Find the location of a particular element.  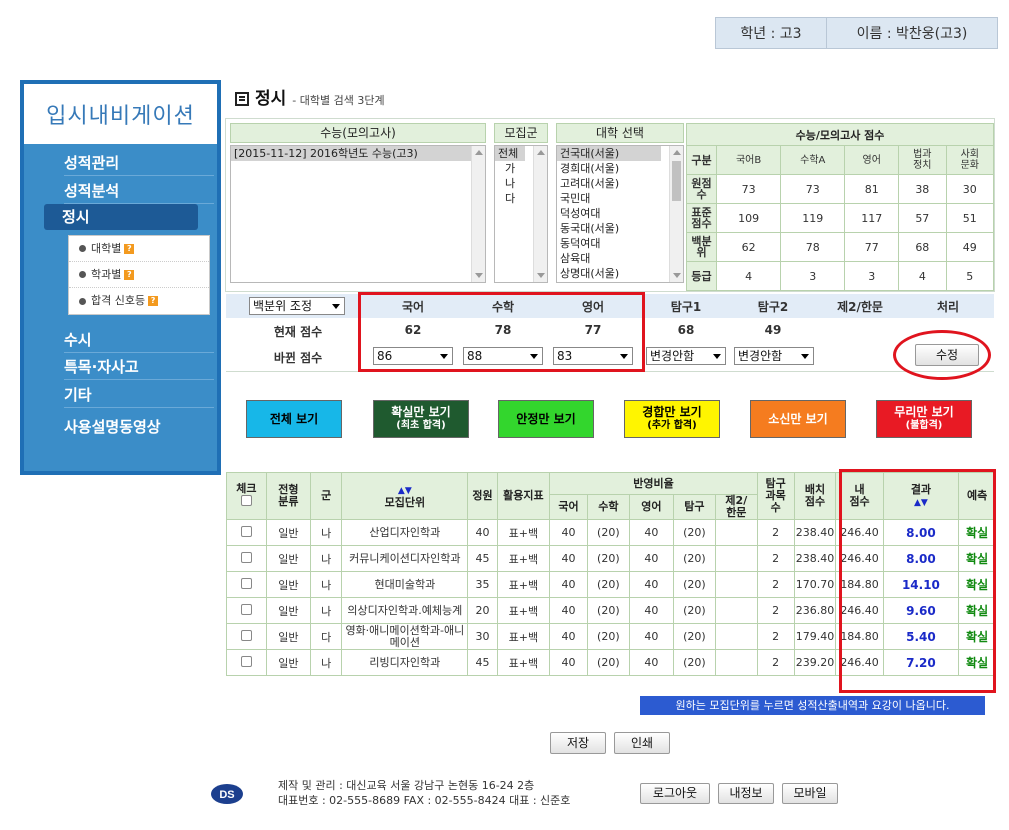

univ-option: 건국대(서울) is located at coordinates (609, 153).